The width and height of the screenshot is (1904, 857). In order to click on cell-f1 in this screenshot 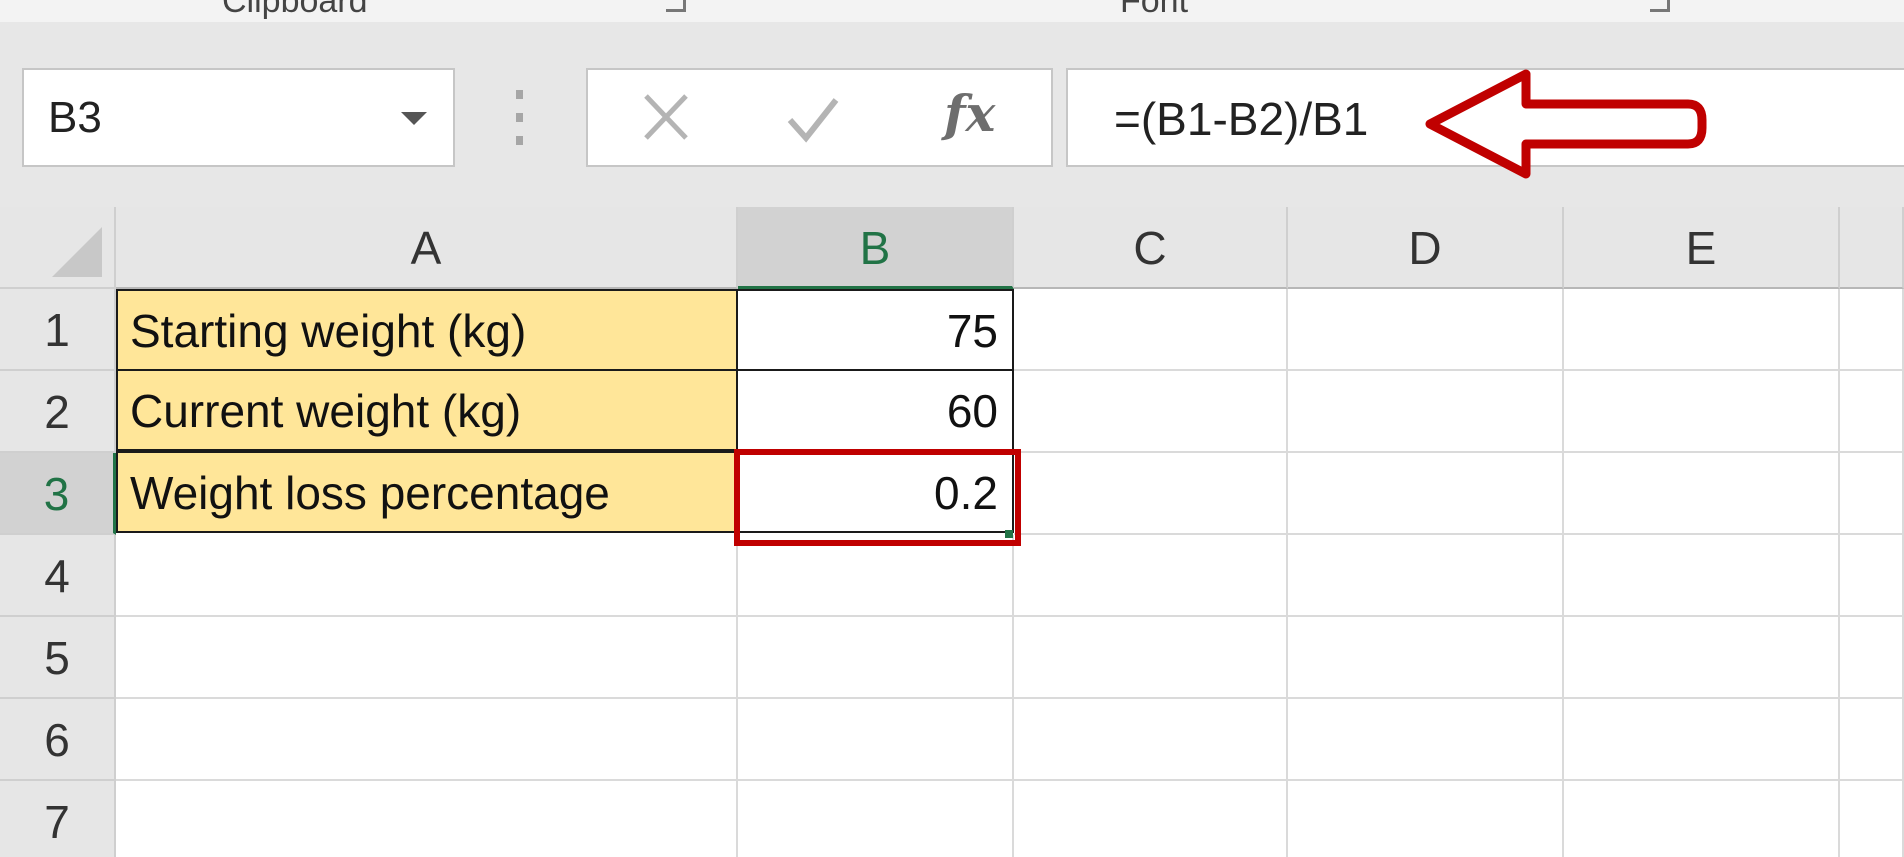, I will do `click(1872, 330)`.